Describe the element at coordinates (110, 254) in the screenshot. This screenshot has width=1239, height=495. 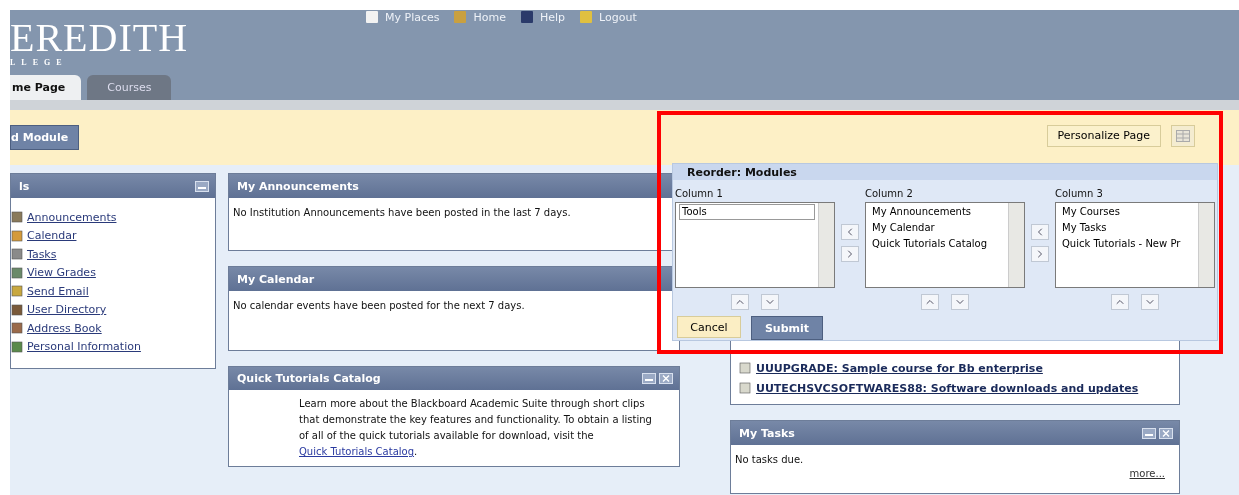
I see `tool-link: Tasks` at that location.